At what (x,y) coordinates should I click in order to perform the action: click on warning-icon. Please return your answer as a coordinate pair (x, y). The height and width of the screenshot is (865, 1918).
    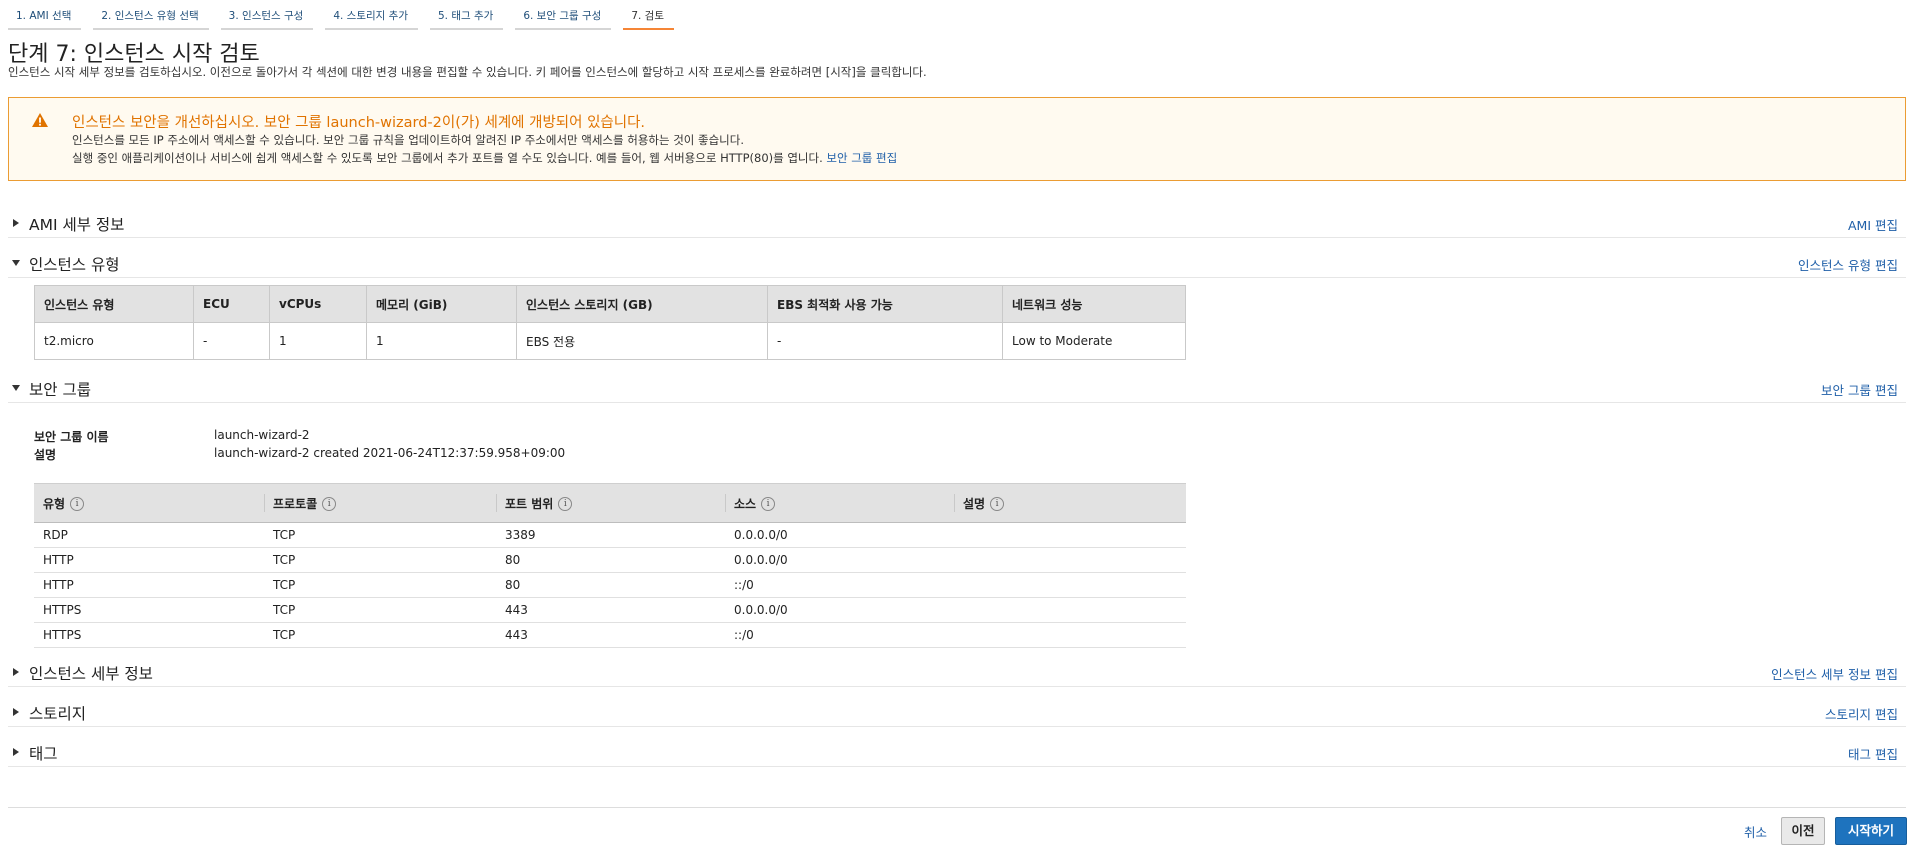
    Looking at the image, I should click on (40, 120).